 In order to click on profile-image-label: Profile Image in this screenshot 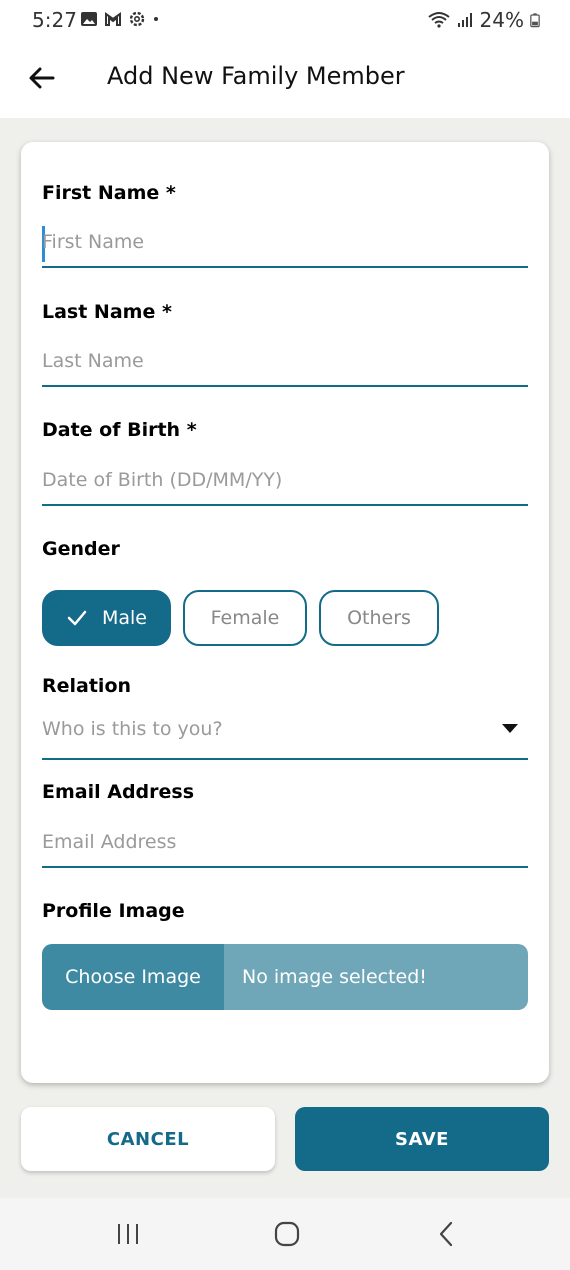, I will do `click(113, 911)`.